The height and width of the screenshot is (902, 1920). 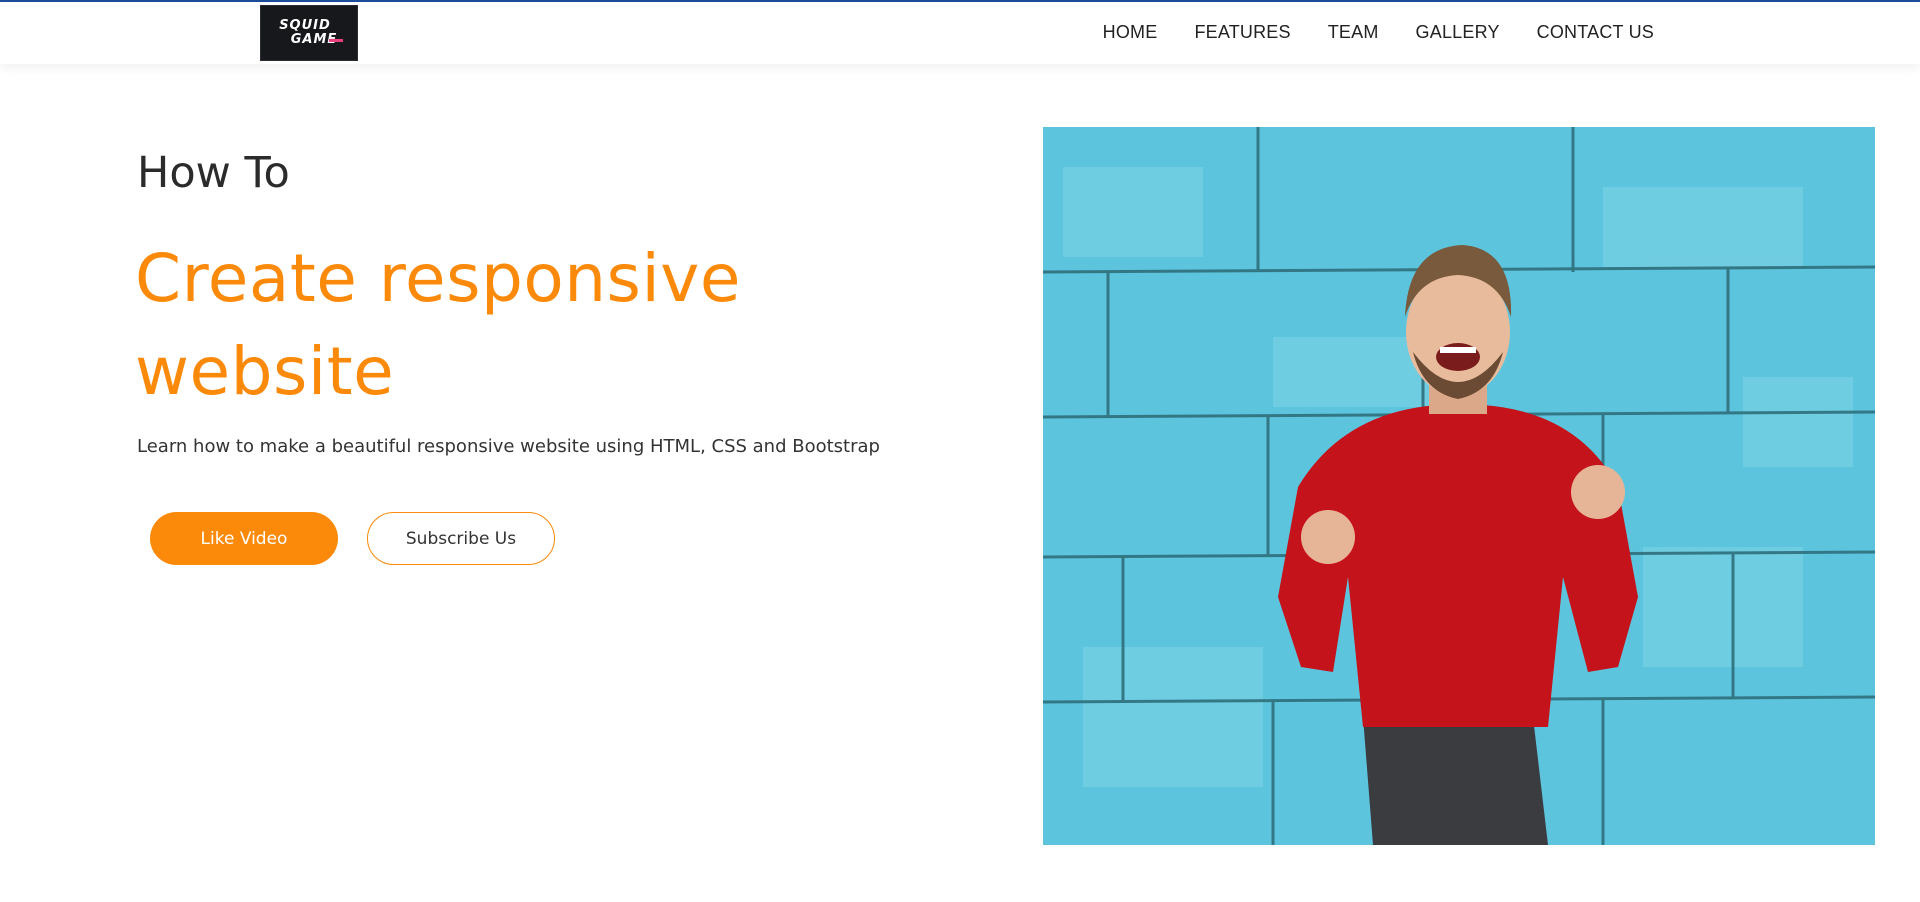 What do you see at coordinates (1353, 32) in the screenshot?
I see `nav-team: TEAM` at bounding box center [1353, 32].